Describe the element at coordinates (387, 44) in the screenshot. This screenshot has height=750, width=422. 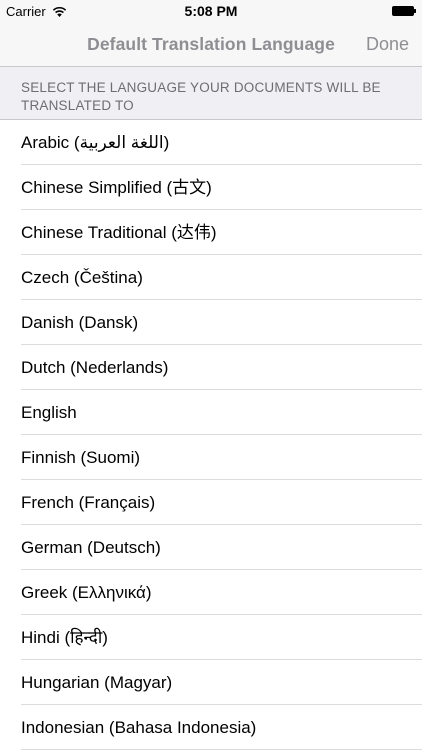
I see `done-button: Done` at that location.